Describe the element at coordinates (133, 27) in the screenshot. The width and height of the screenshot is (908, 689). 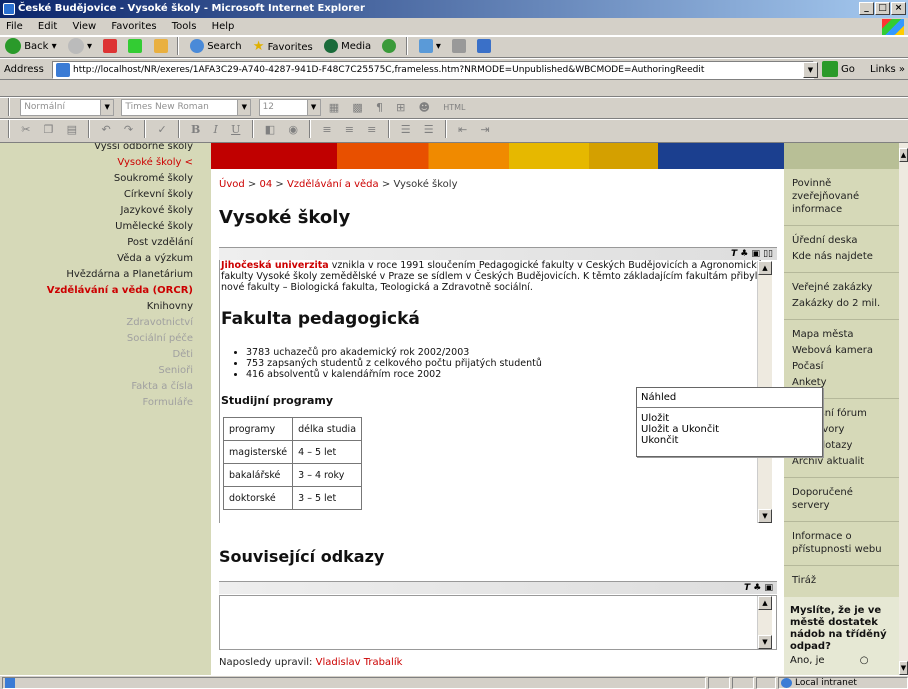
I see `menu-favorites: Favorites` at that location.